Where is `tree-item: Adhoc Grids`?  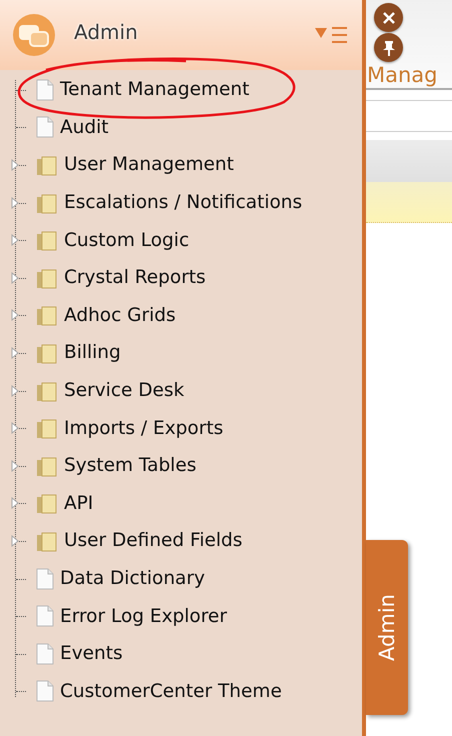
tree-item: Adhoc Grids is located at coordinates (120, 315).